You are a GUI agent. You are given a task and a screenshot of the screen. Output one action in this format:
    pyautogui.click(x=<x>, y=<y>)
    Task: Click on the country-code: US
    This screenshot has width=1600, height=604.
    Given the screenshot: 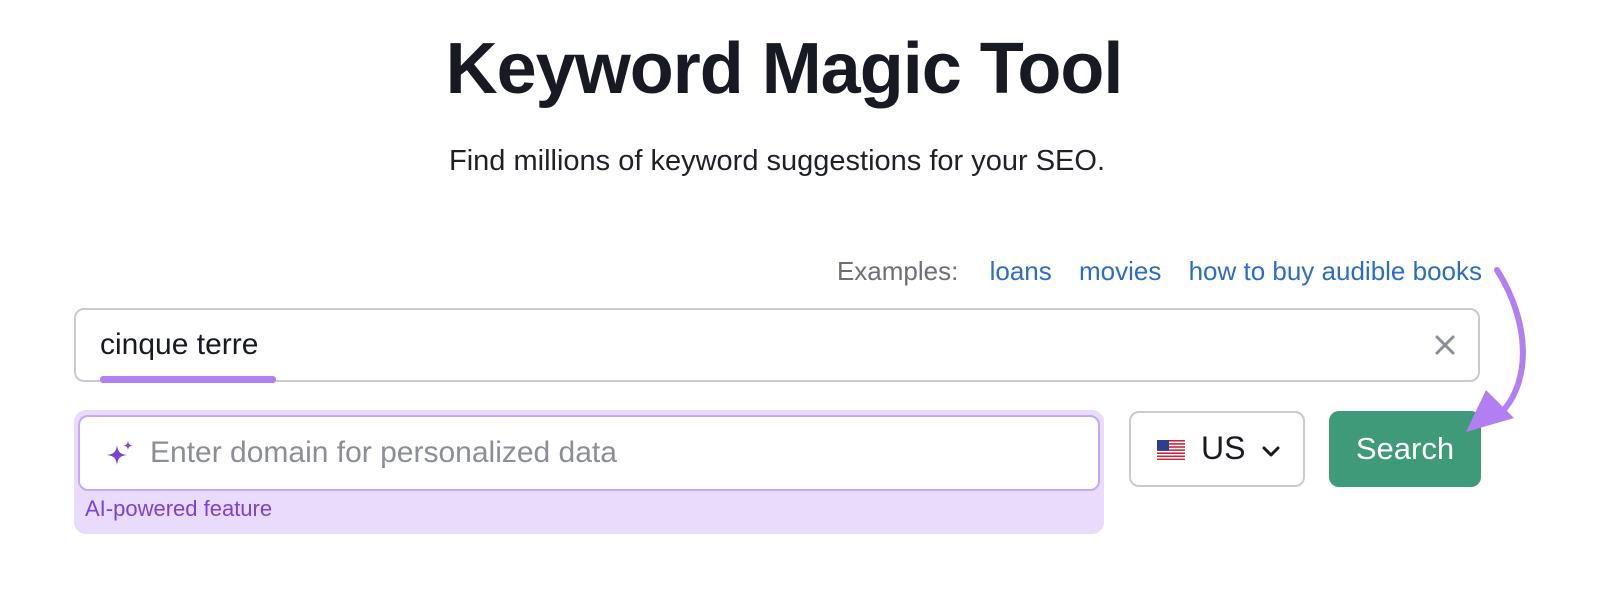 What is the action you would take?
    pyautogui.click(x=1223, y=448)
    